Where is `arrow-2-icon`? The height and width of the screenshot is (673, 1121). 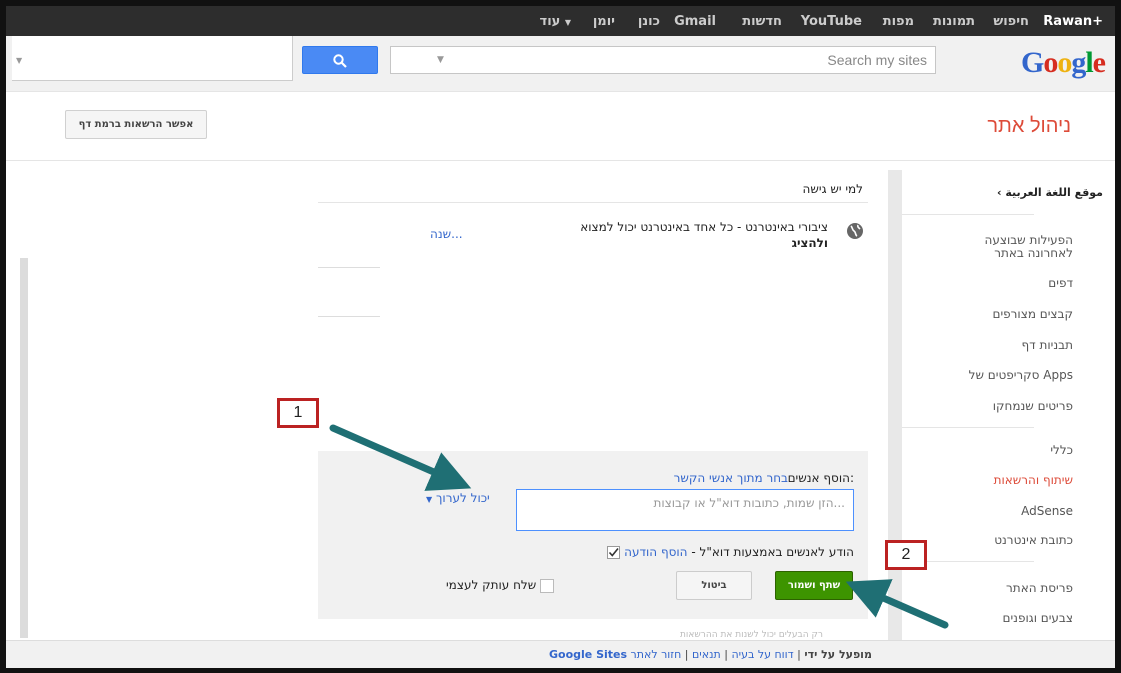
arrow-2-icon is located at coordinates (897, 604).